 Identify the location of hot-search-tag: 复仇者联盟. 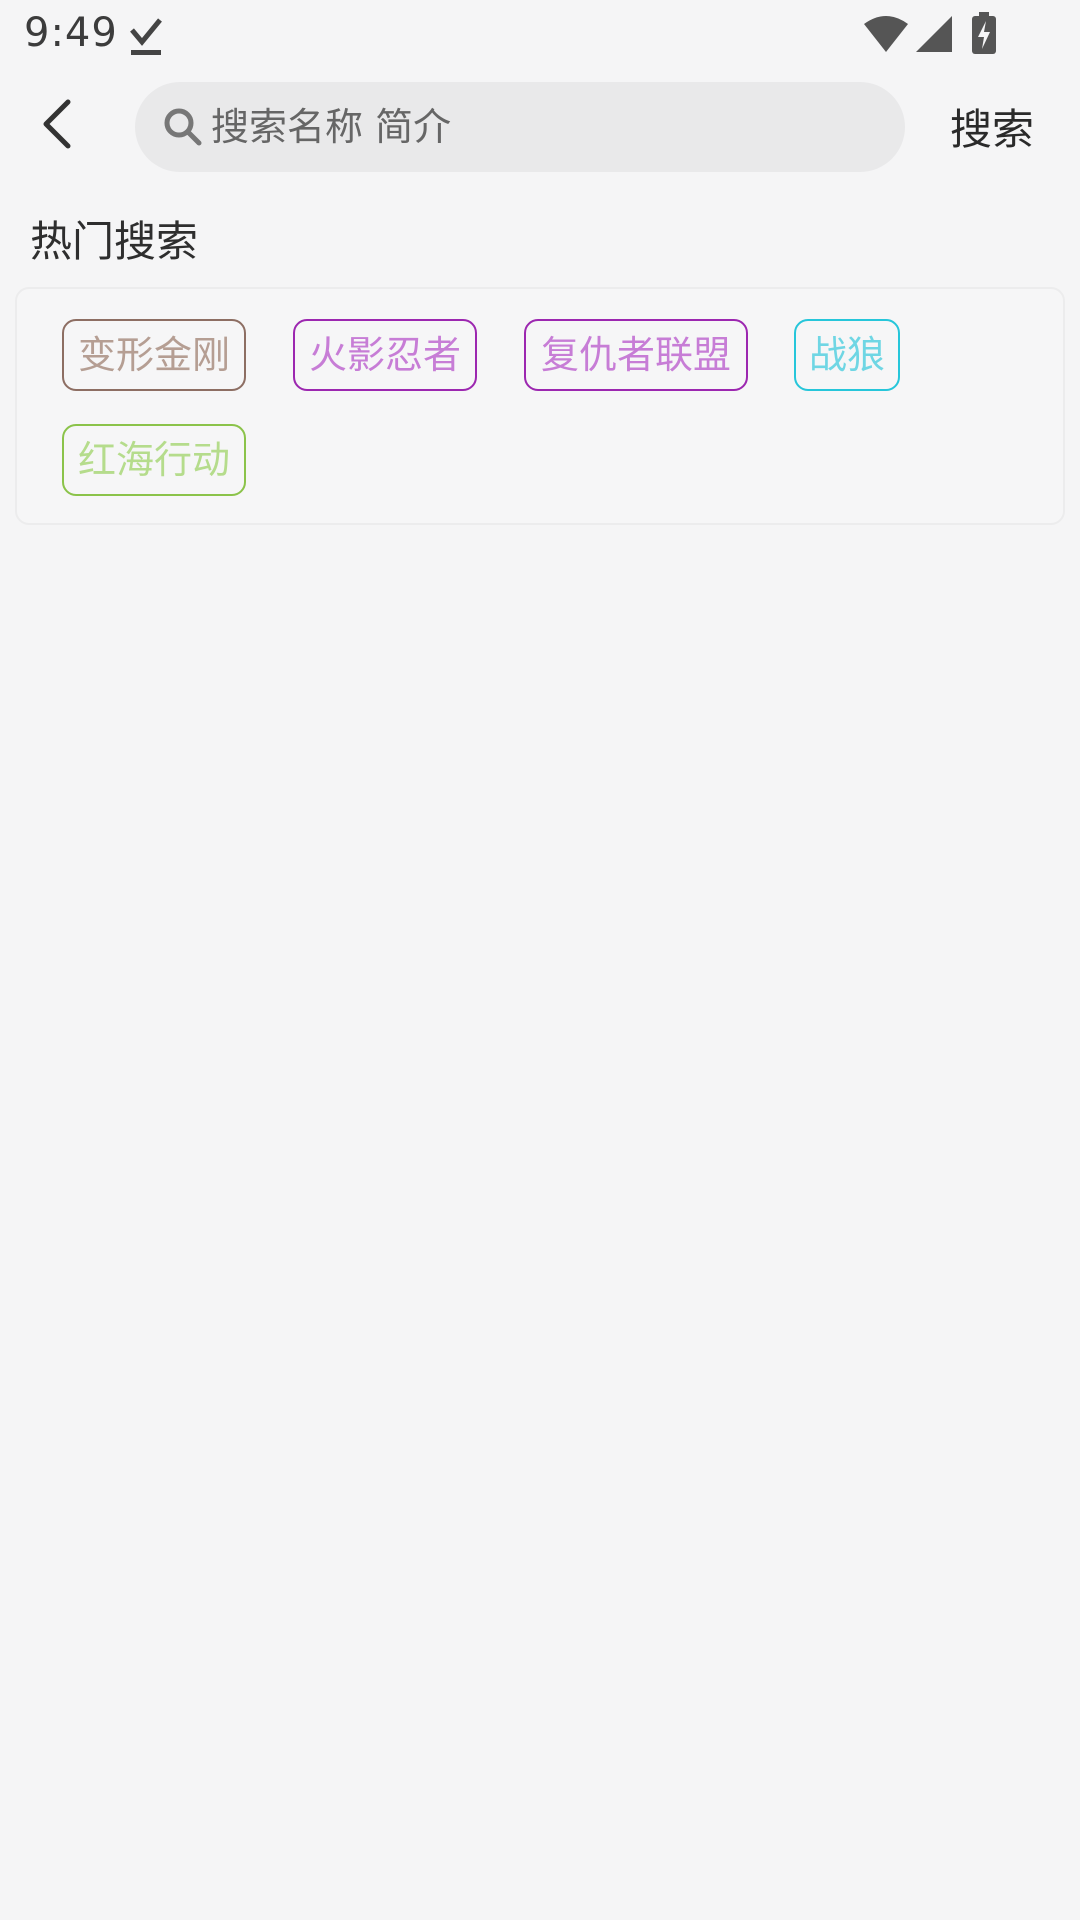
(636, 355).